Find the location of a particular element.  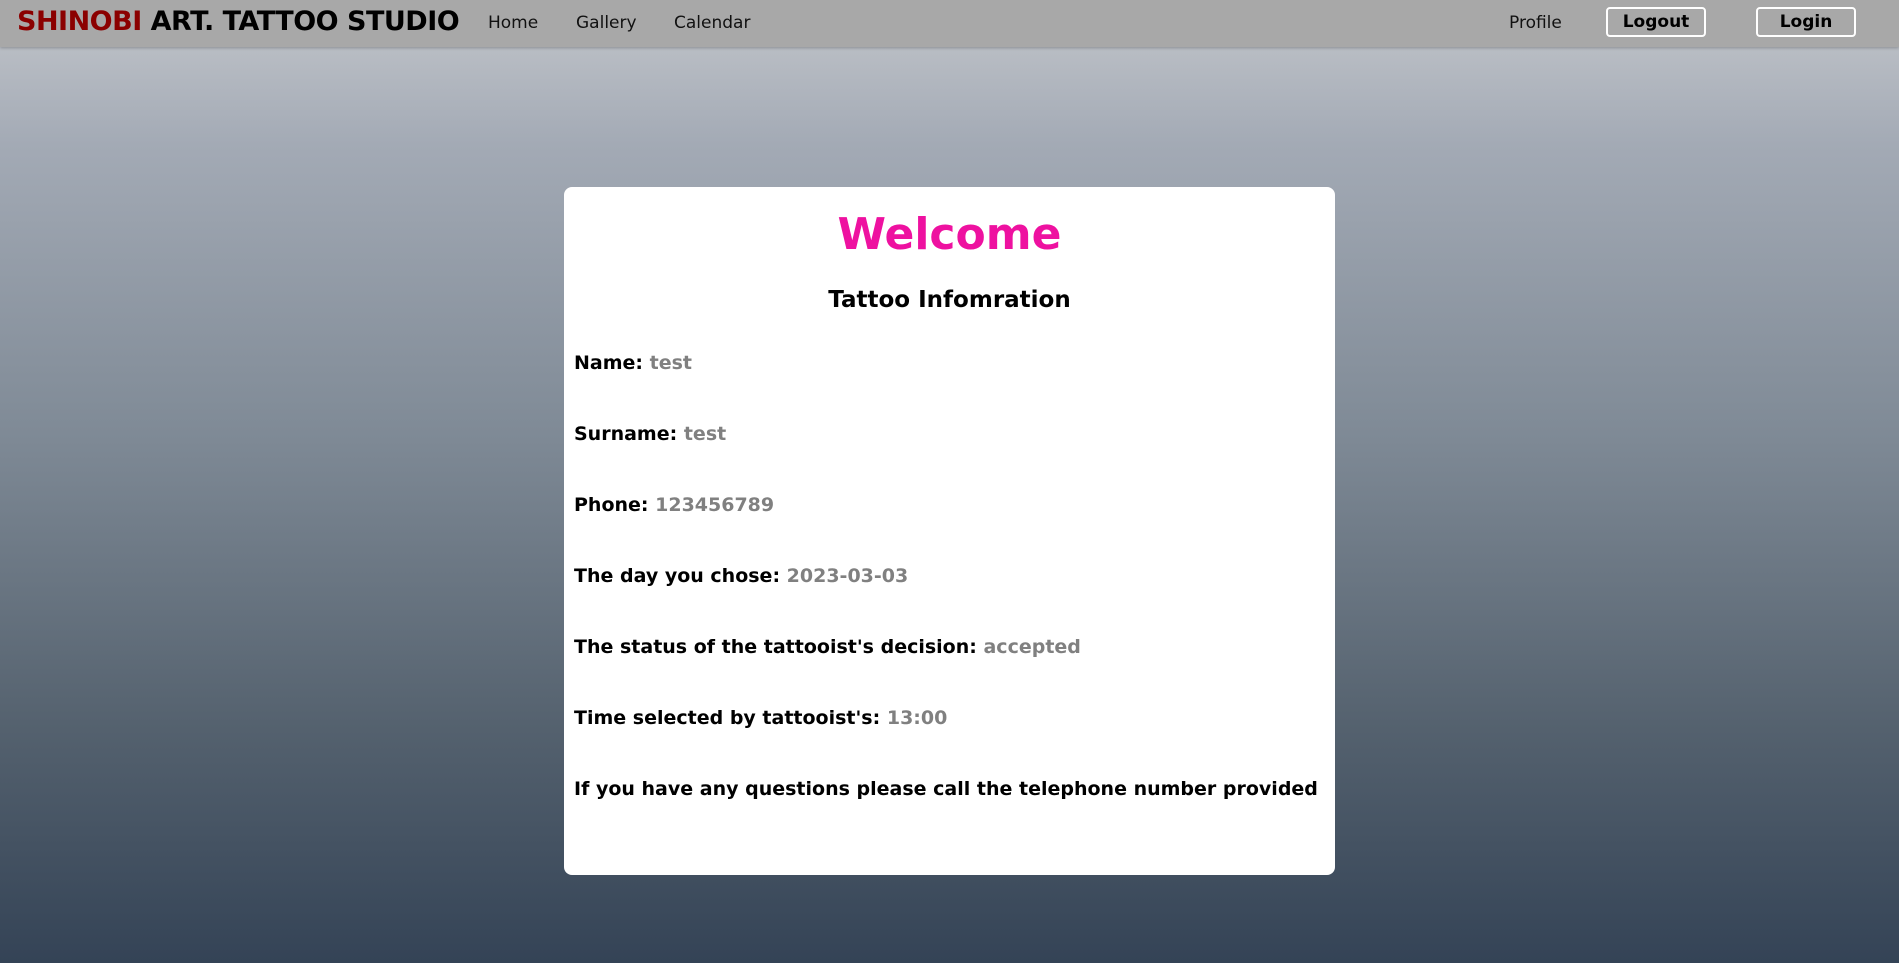

brand-rest: ART. TATTOO STUDIO is located at coordinates (300, 21).